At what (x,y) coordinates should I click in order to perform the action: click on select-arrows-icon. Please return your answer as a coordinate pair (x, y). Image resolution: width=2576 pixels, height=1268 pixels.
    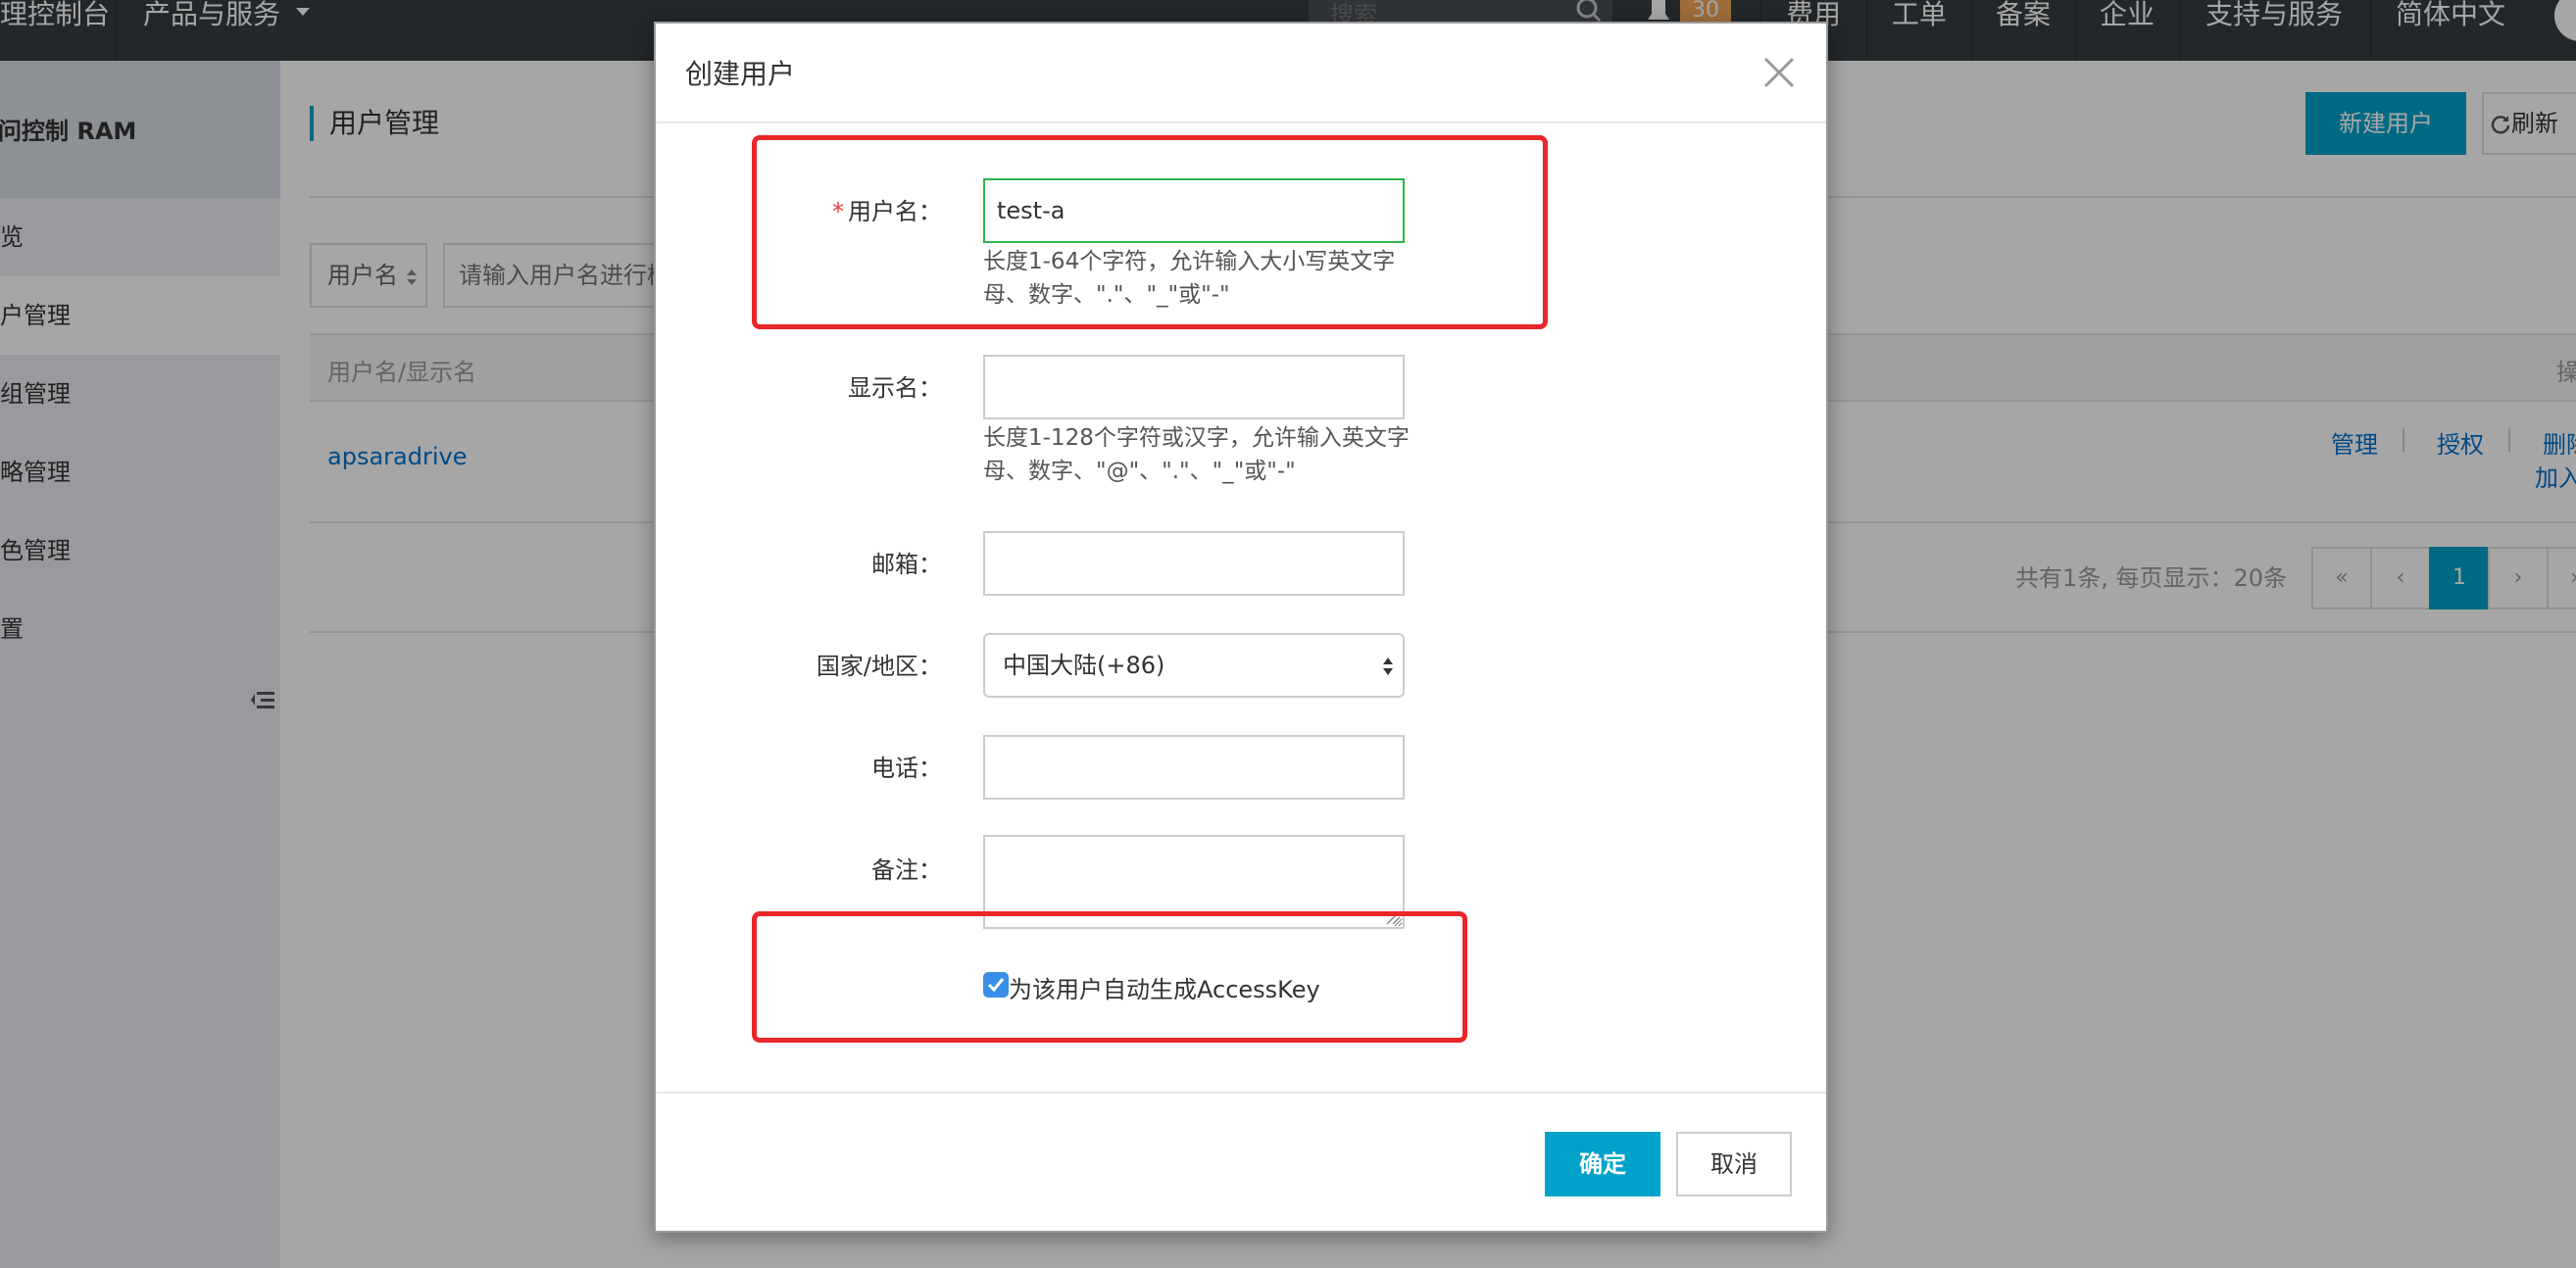
    Looking at the image, I should click on (1388, 666).